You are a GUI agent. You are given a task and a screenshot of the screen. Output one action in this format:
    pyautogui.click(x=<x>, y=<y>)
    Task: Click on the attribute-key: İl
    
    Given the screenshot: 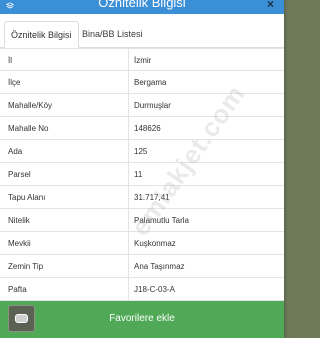 What is the action you would take?
    pyautogui.click(x=10, y=60)
    